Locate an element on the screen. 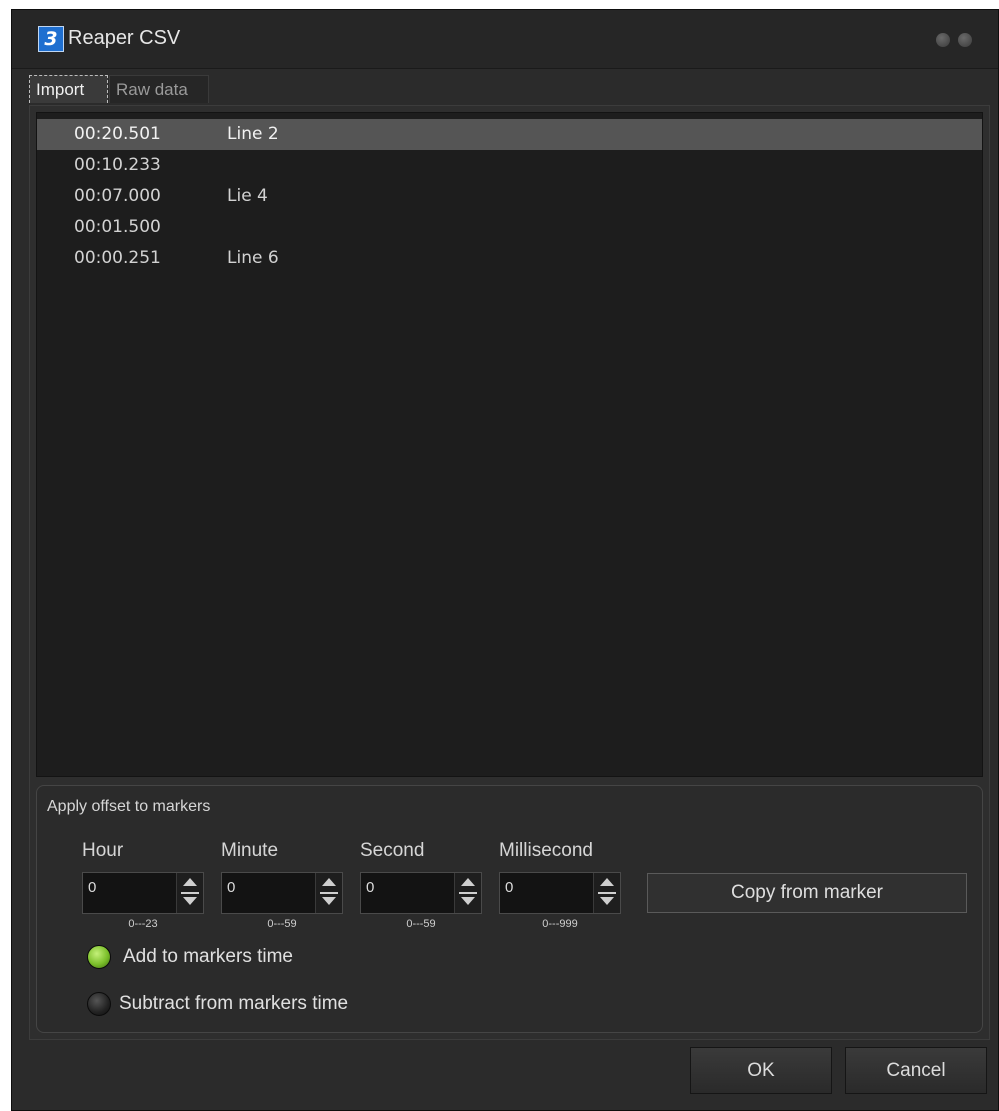 This screenshot has height=1111, width=999. subtract-radio is located at coordinates (99, 1004).